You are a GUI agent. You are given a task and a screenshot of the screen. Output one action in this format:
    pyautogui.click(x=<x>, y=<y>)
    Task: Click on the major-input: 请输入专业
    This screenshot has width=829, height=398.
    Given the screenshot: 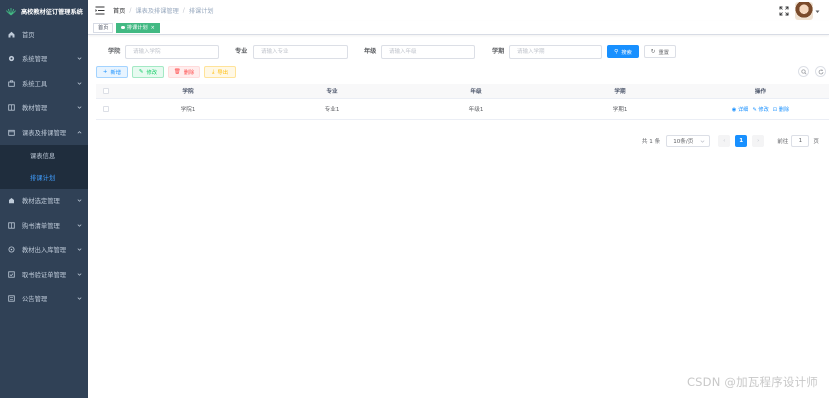 What is the action you would take?
    pyautogui.click(x=300, y=52)
    